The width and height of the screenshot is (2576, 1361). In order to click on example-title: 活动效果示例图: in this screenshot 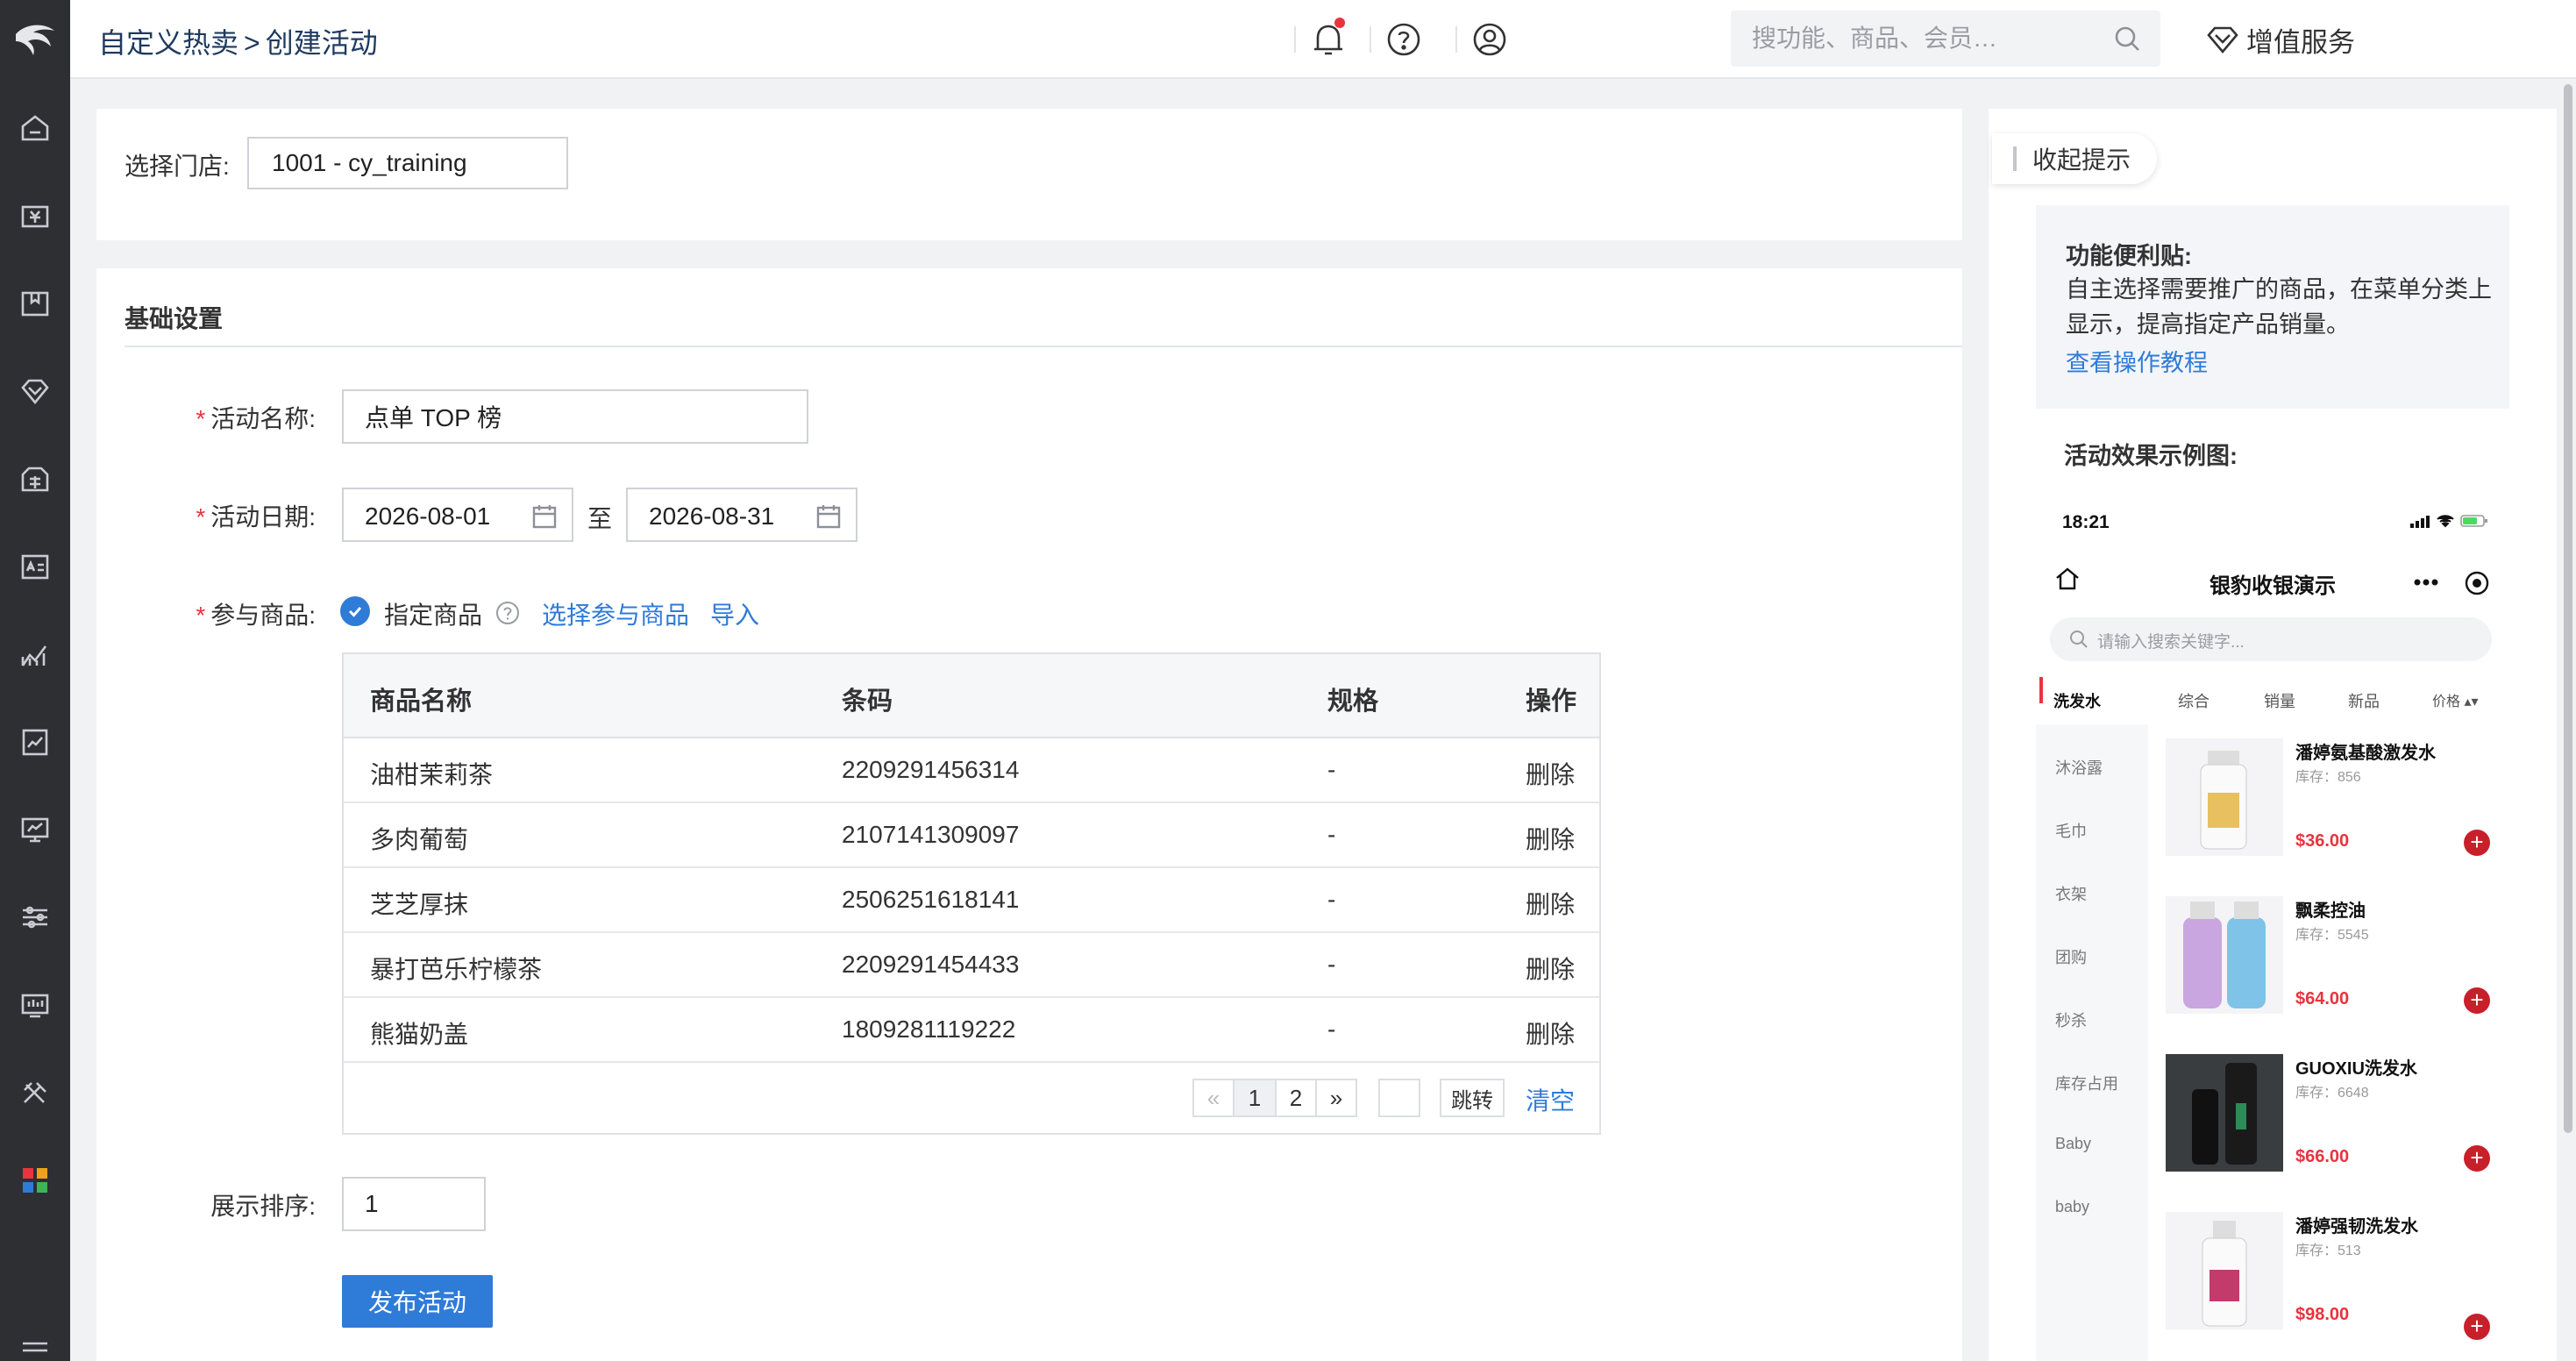, I will do `click(2151, 456)`.